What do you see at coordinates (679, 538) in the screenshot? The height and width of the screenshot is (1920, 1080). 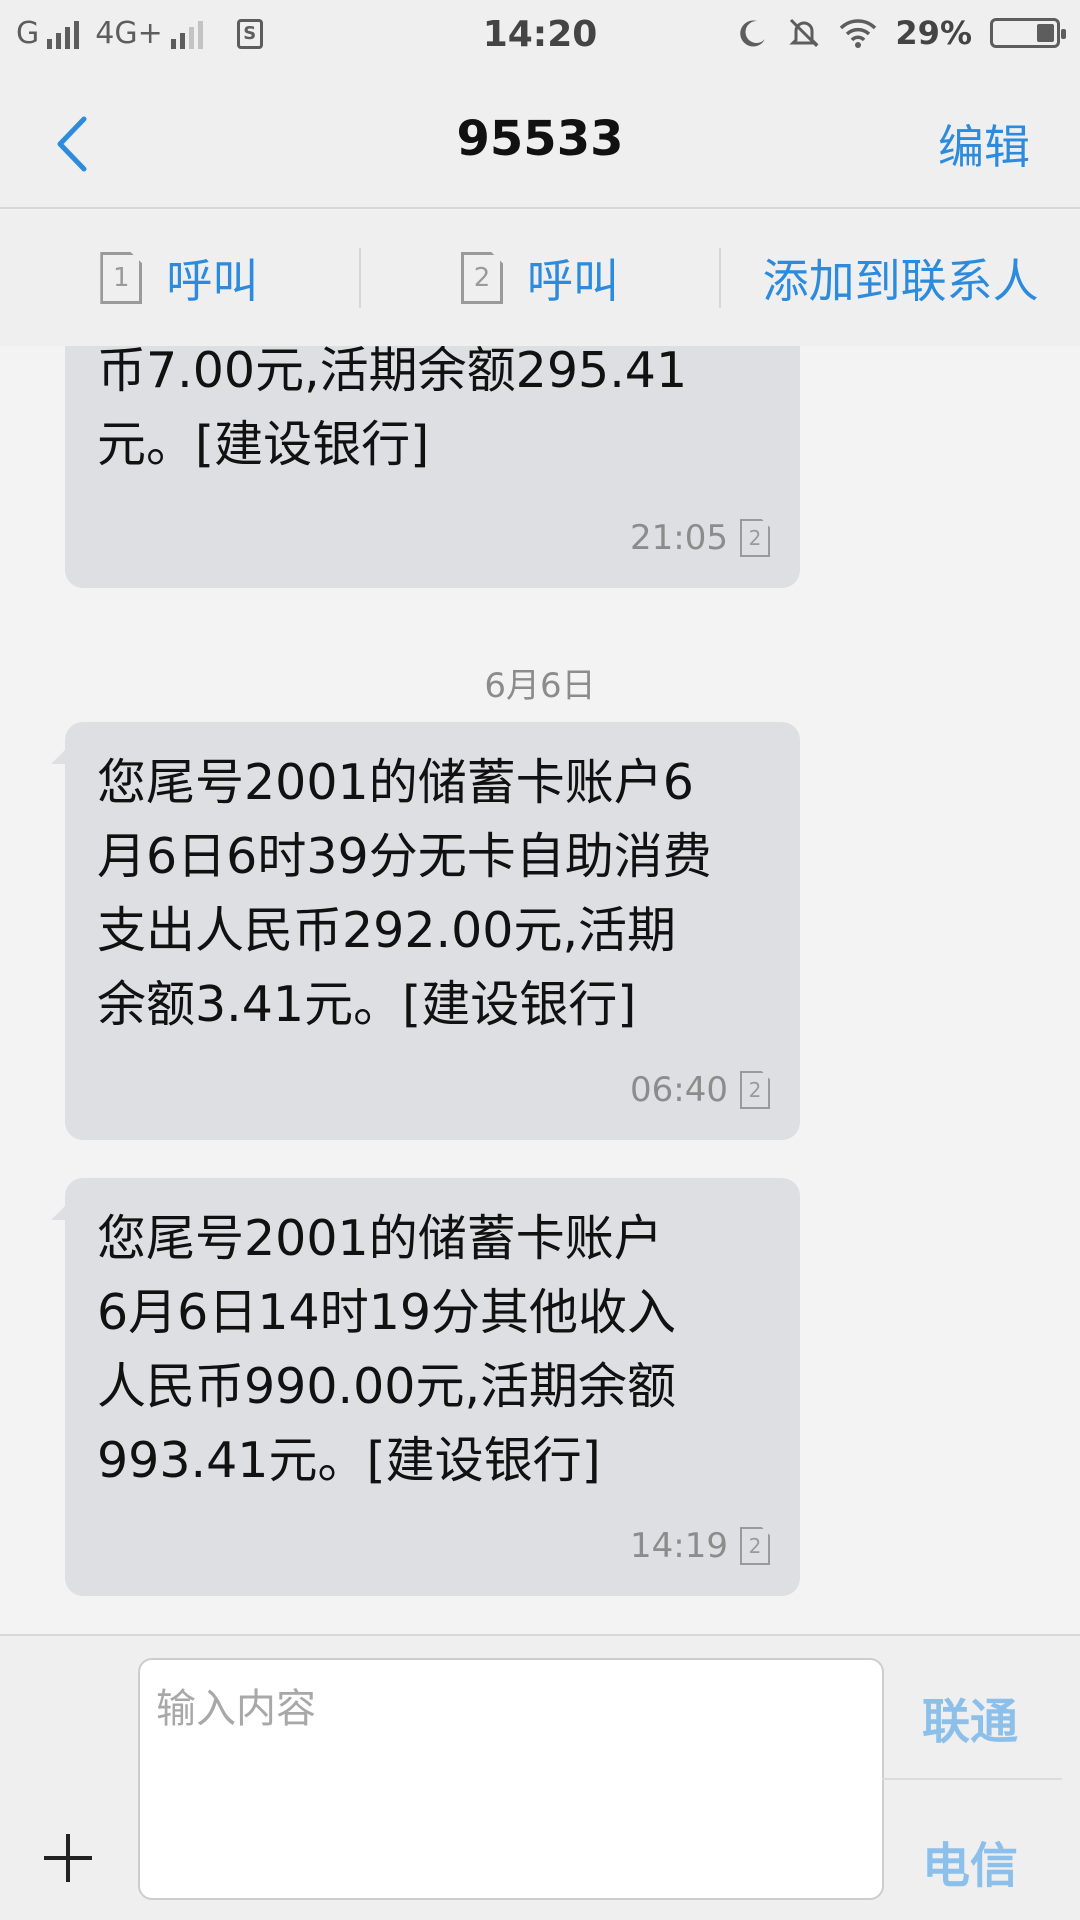 I see `message-time: 21:05` at bounding box center [679, 538].